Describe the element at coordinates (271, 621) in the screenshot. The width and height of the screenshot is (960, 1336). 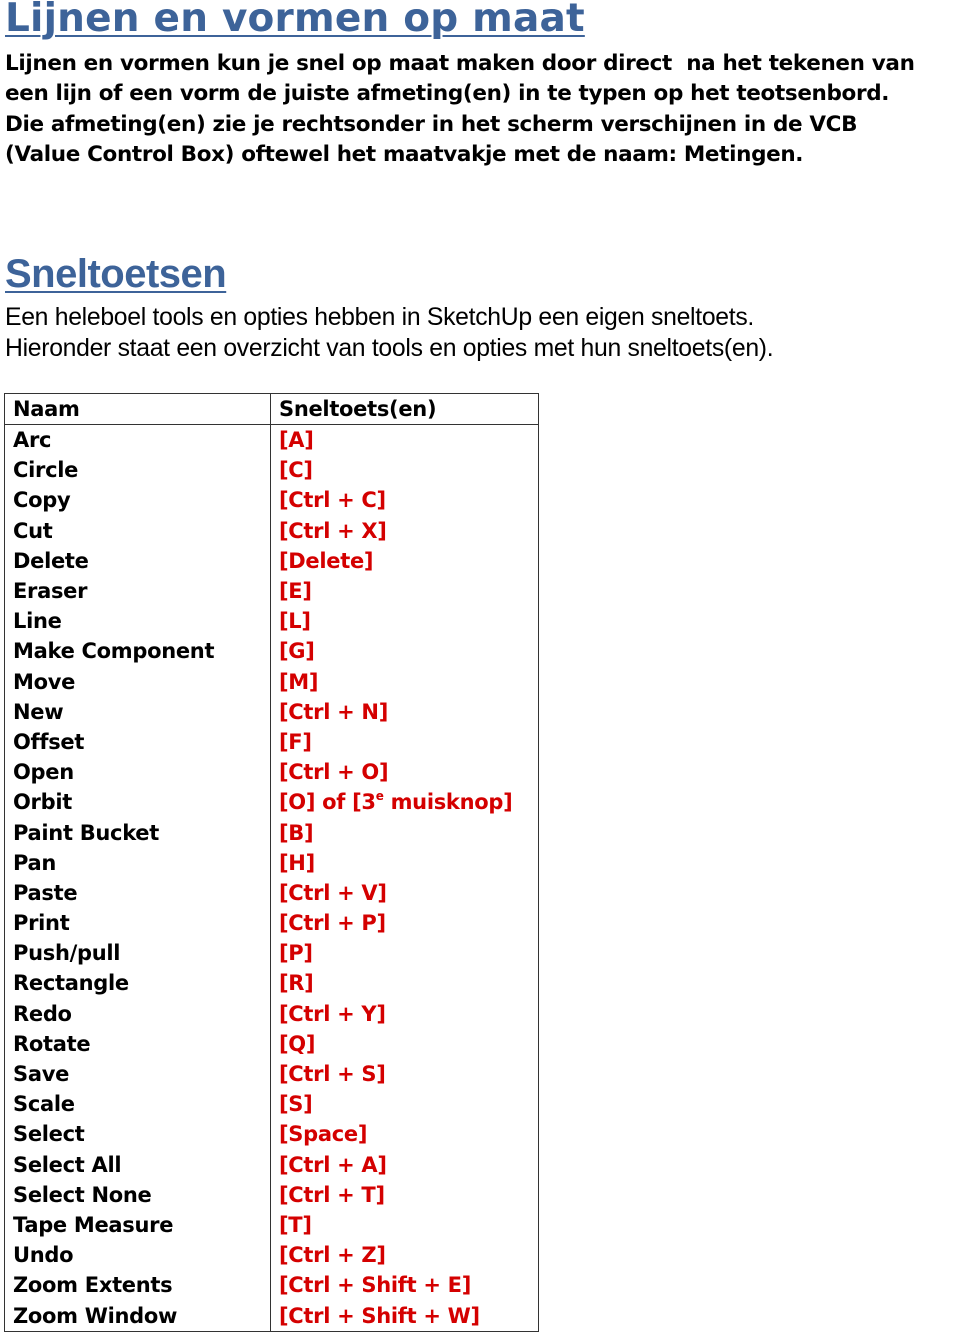
I see `table-row: Line [L]` at that location.